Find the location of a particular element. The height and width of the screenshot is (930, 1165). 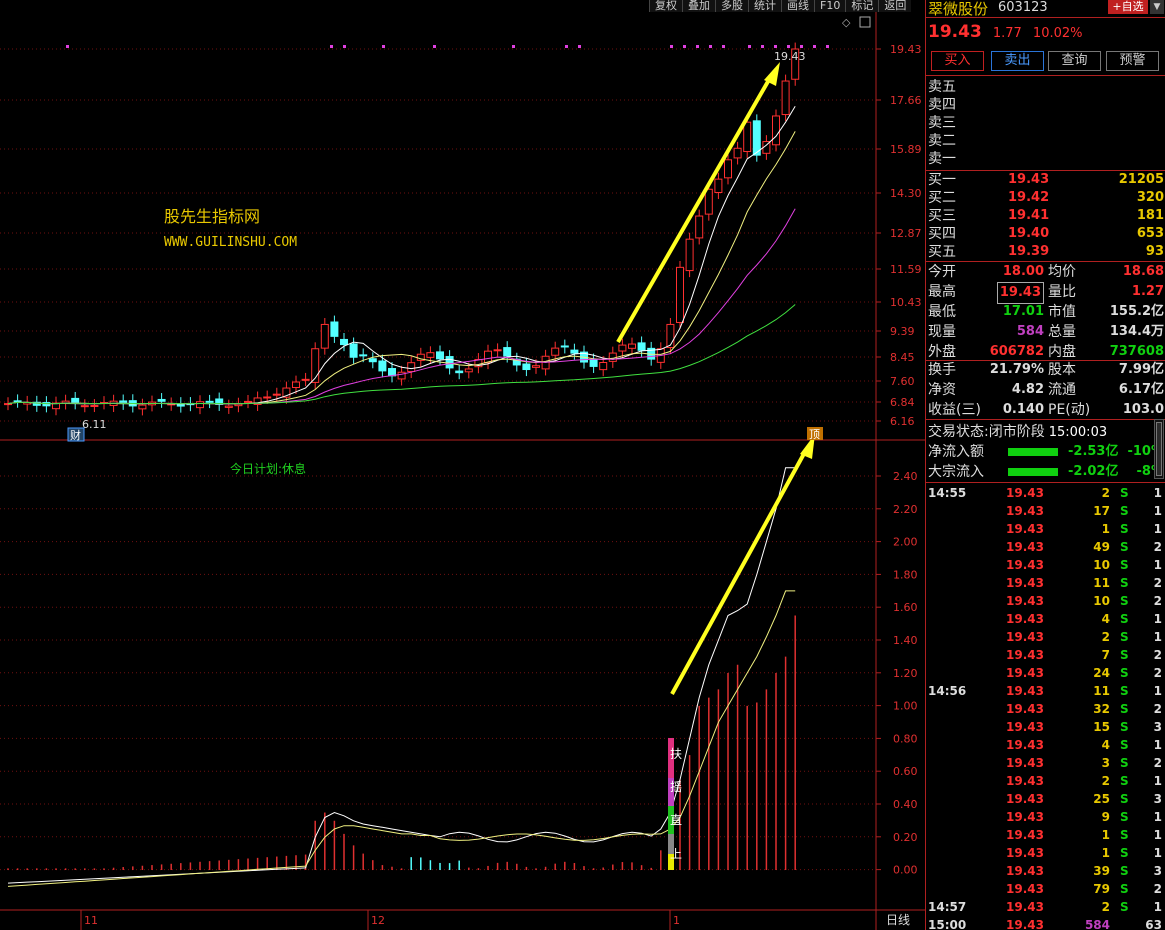

osc-tick: 0.00 is located at coordinates (905, 870).